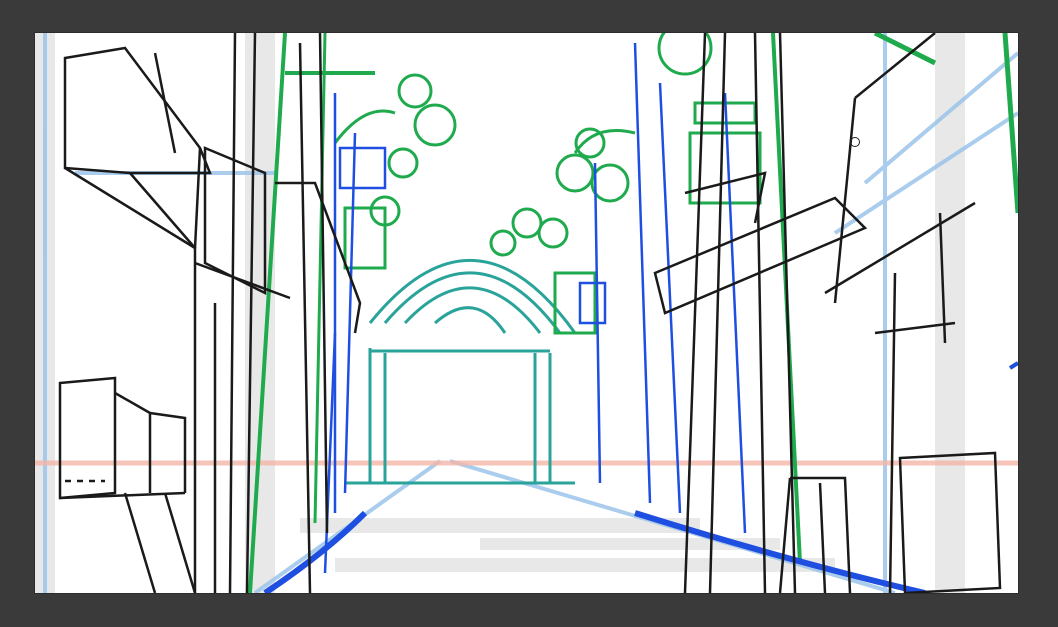 The height and width of the screenshot is (627, 1058). I want to click on archway-sketch, so click(461, 372).